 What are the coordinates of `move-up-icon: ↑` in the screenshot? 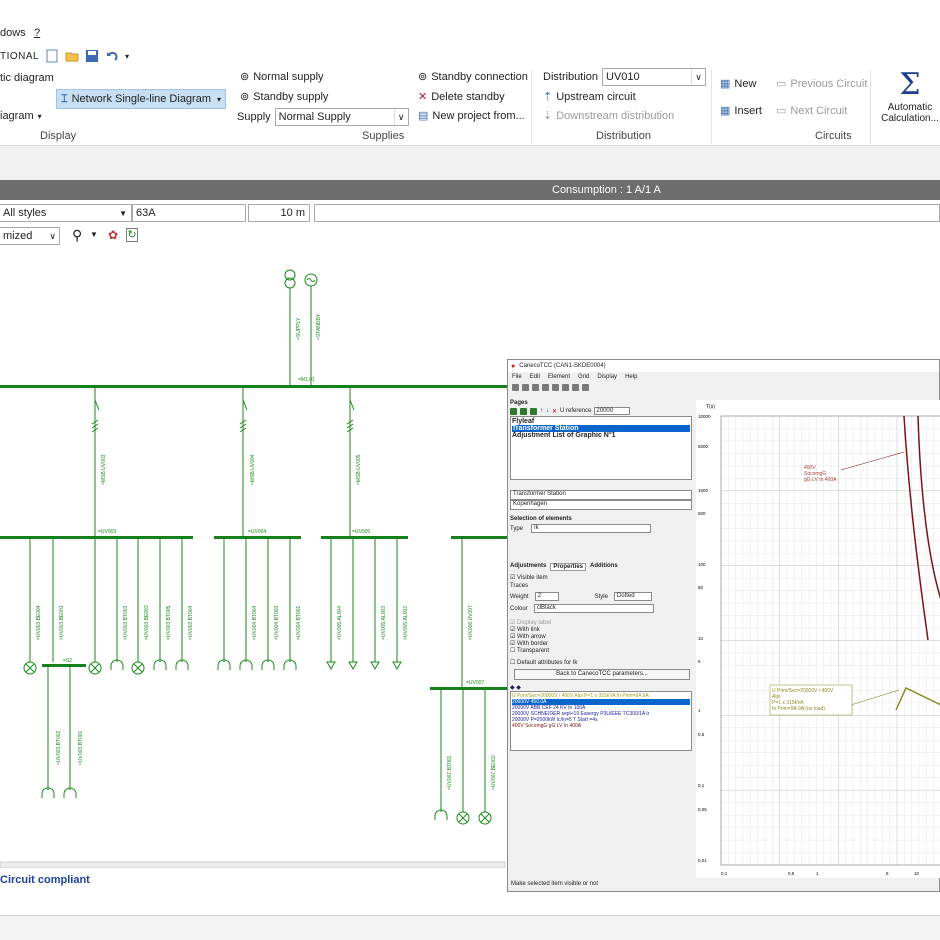 It's located at (541, 411).